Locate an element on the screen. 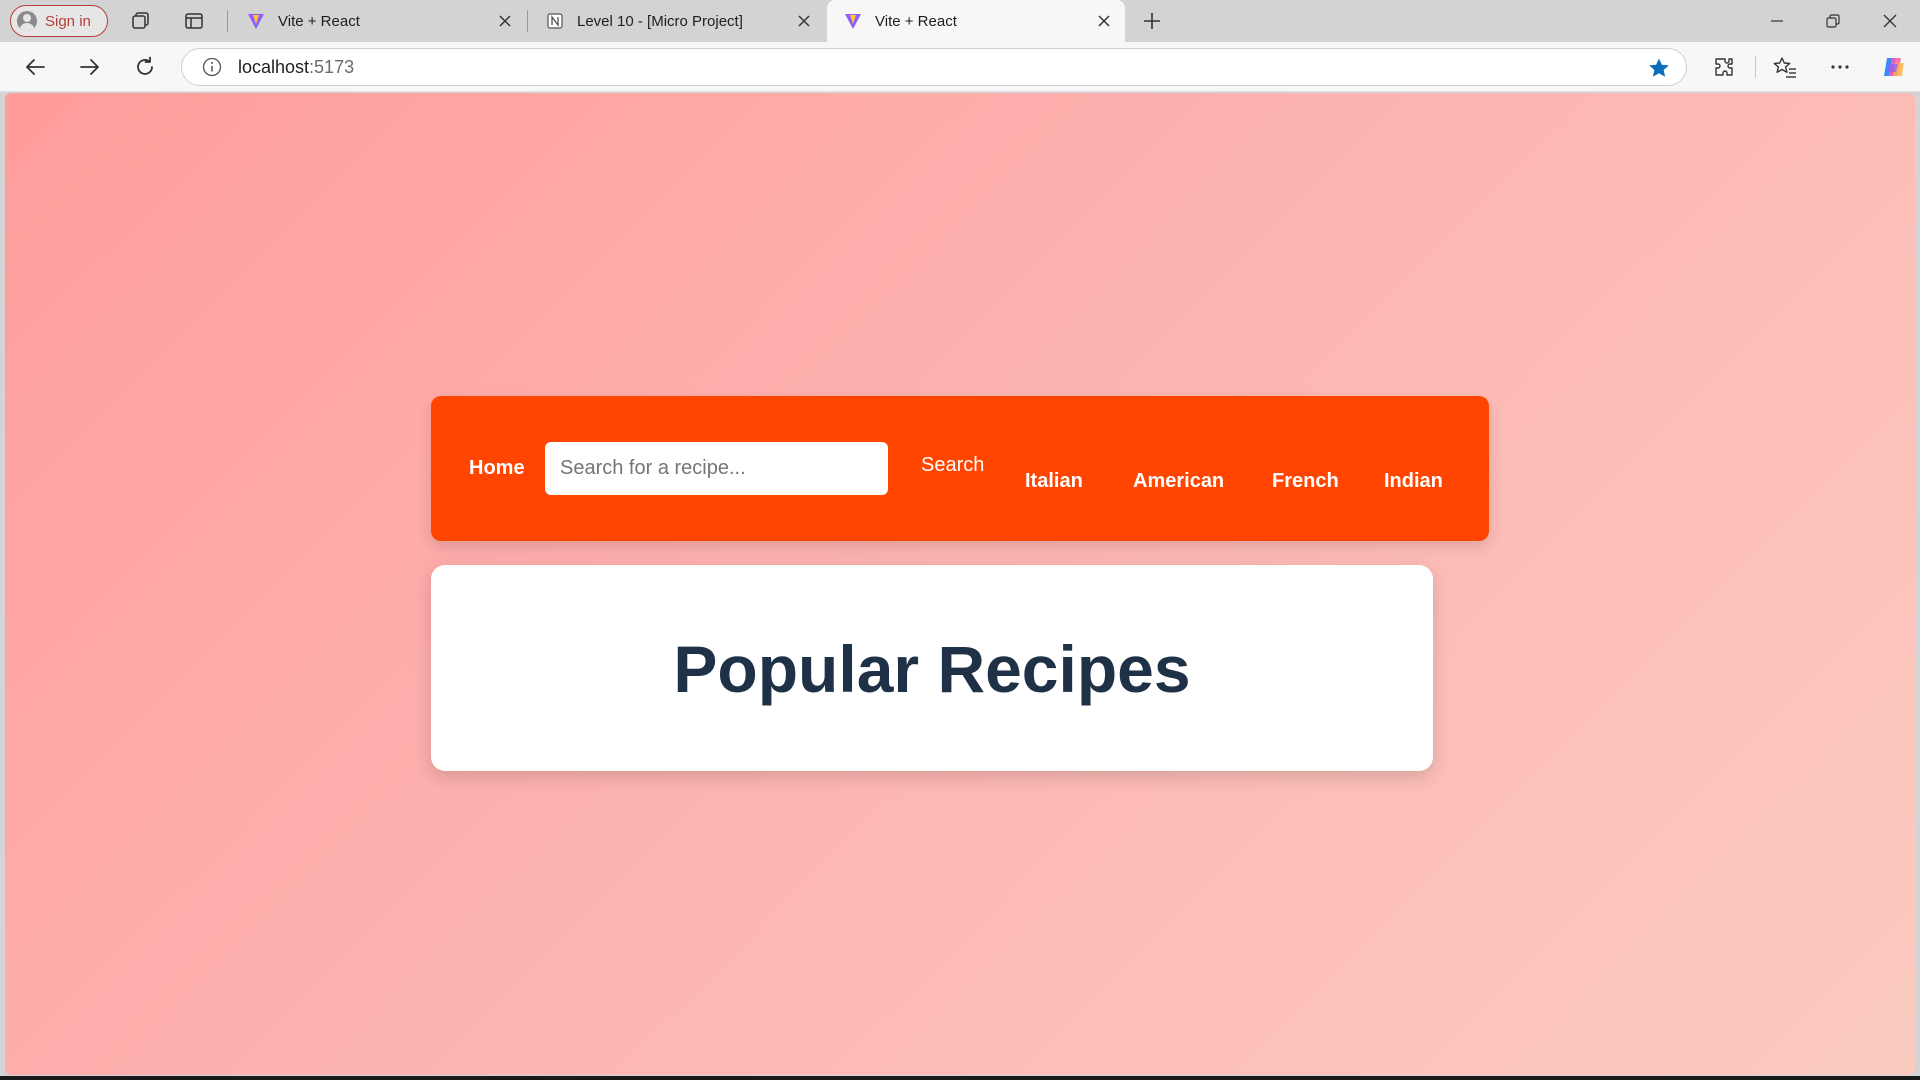  more-menu-icon is located at coordinates (1840, 67).